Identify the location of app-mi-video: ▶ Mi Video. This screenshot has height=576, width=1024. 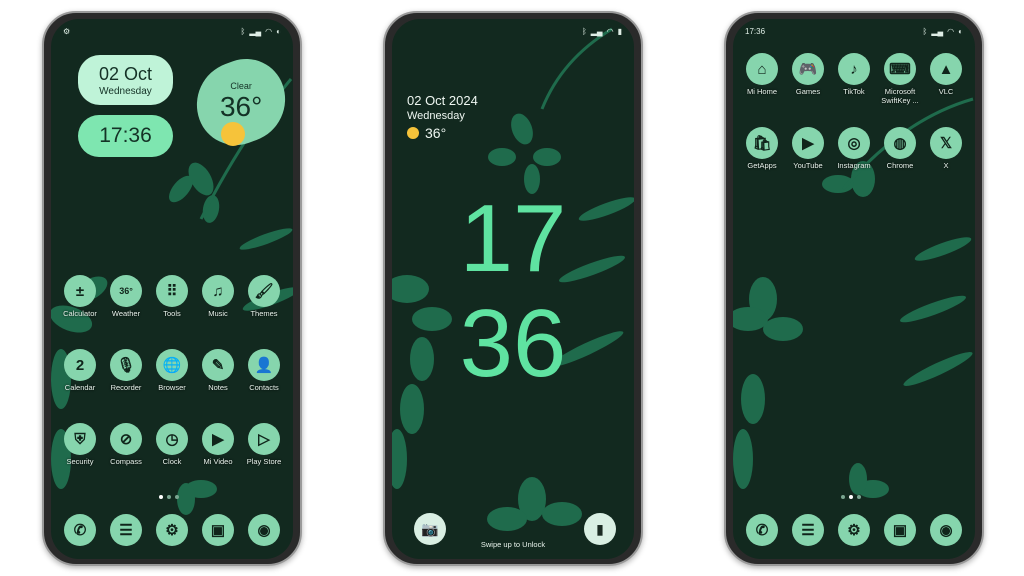
(218, 445).